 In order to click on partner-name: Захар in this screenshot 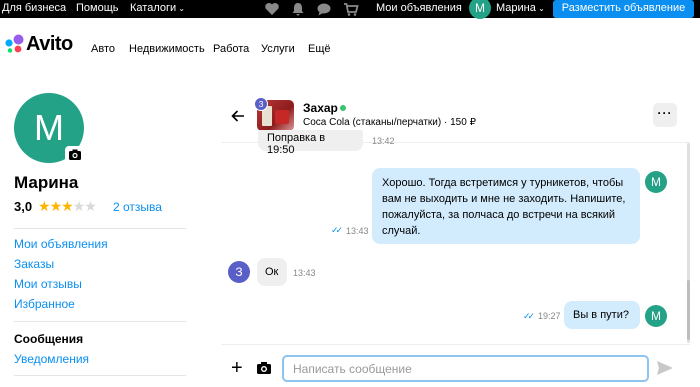, I will do `click(320, 108)`.